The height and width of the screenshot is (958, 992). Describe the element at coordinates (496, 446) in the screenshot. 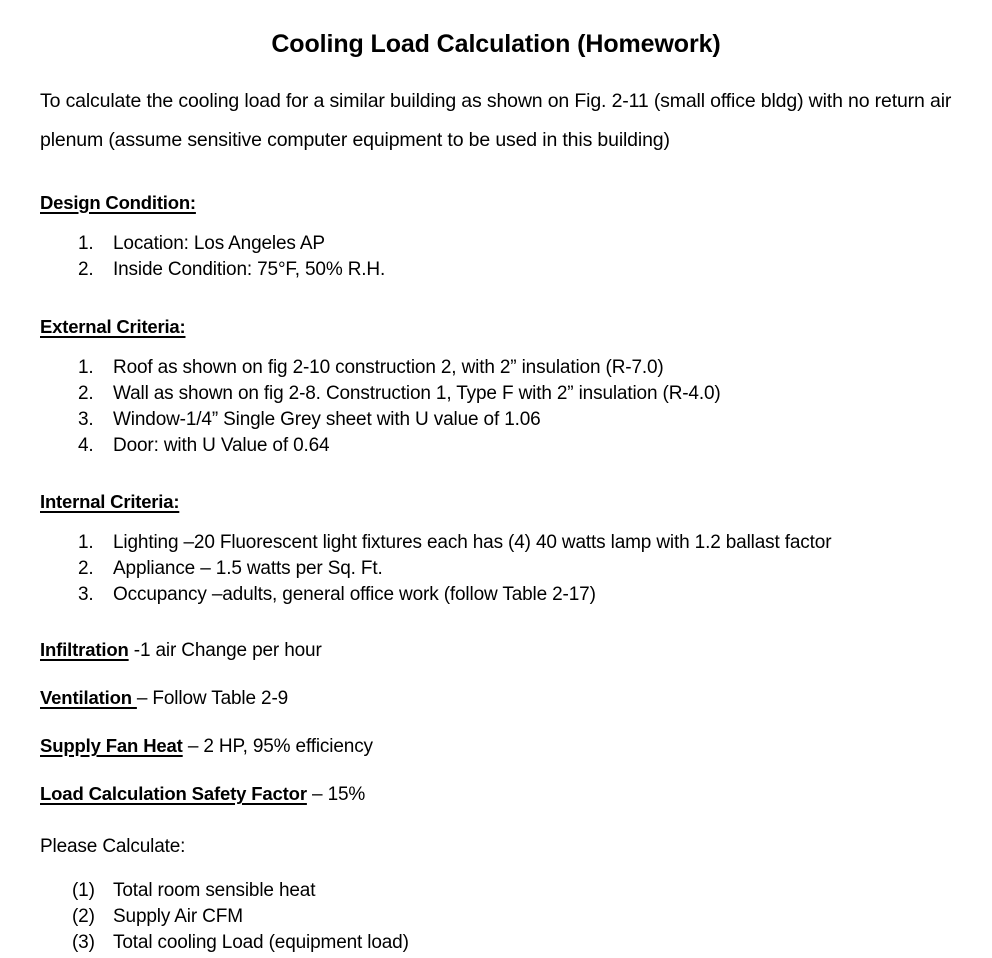

I see `list-item: 4. Door: with U Value of 0.64` at that location.